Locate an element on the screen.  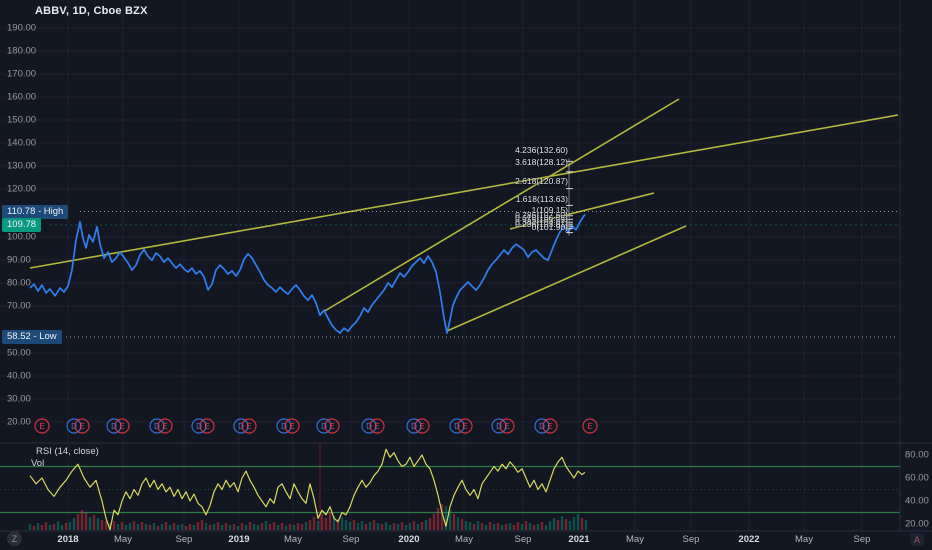
rsi-scale-label: 60.00 is located at coordinates (917, 478).